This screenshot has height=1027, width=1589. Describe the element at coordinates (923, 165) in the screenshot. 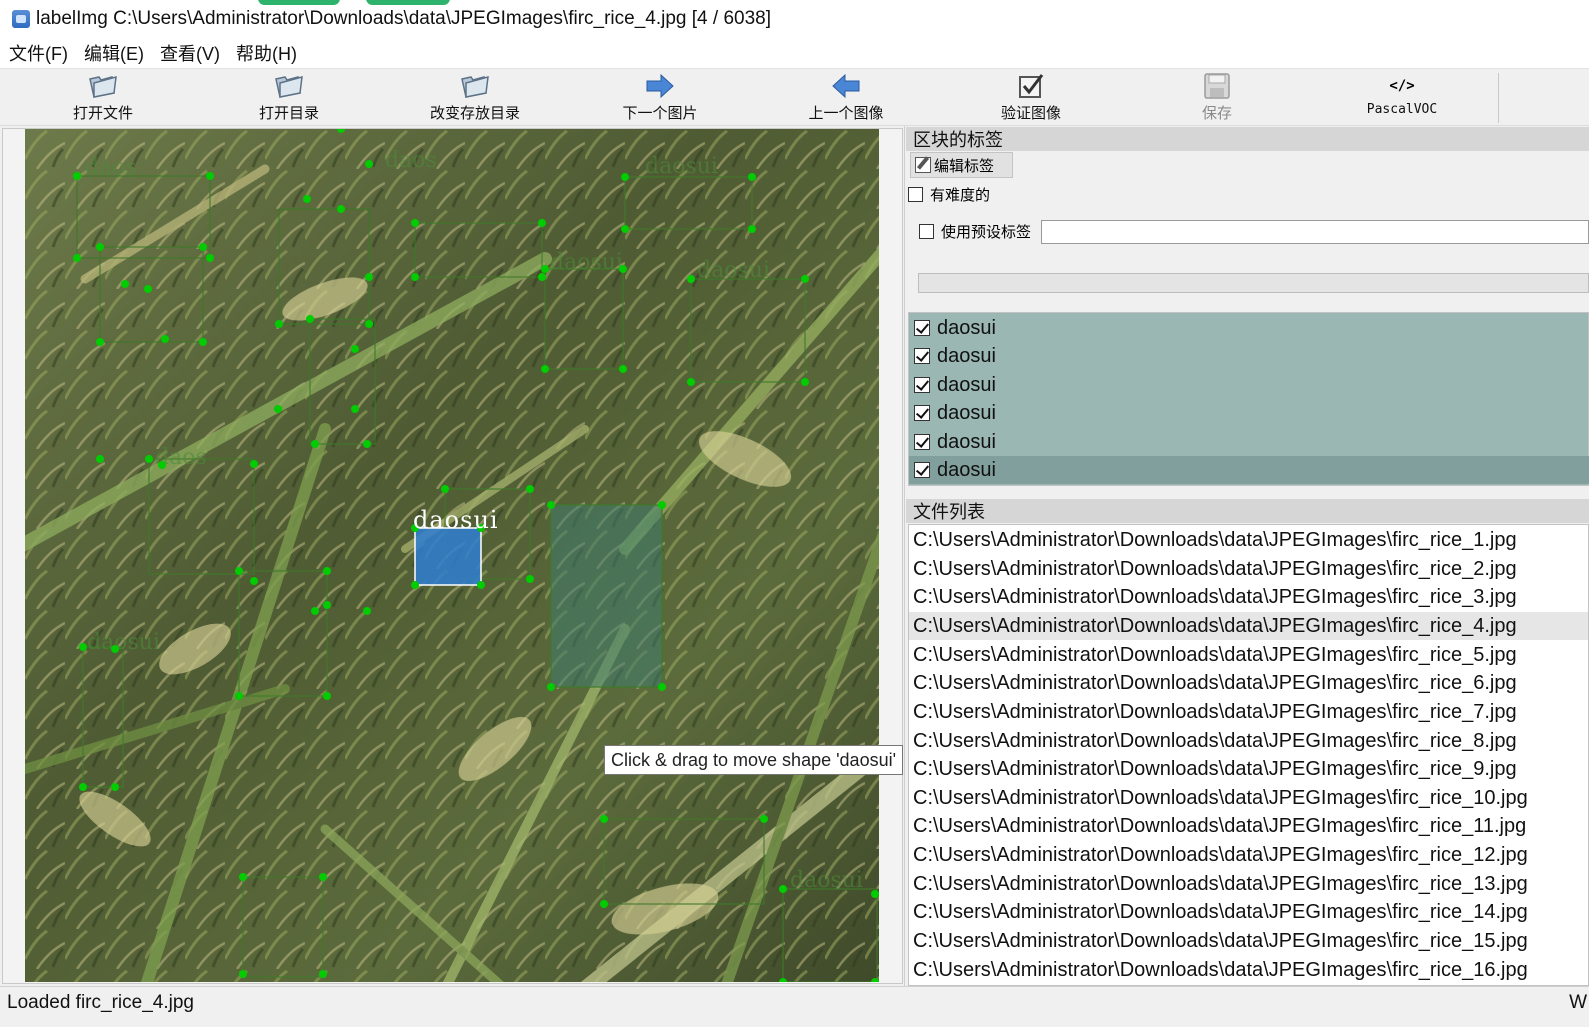

I see `pencil-icon` at that location.